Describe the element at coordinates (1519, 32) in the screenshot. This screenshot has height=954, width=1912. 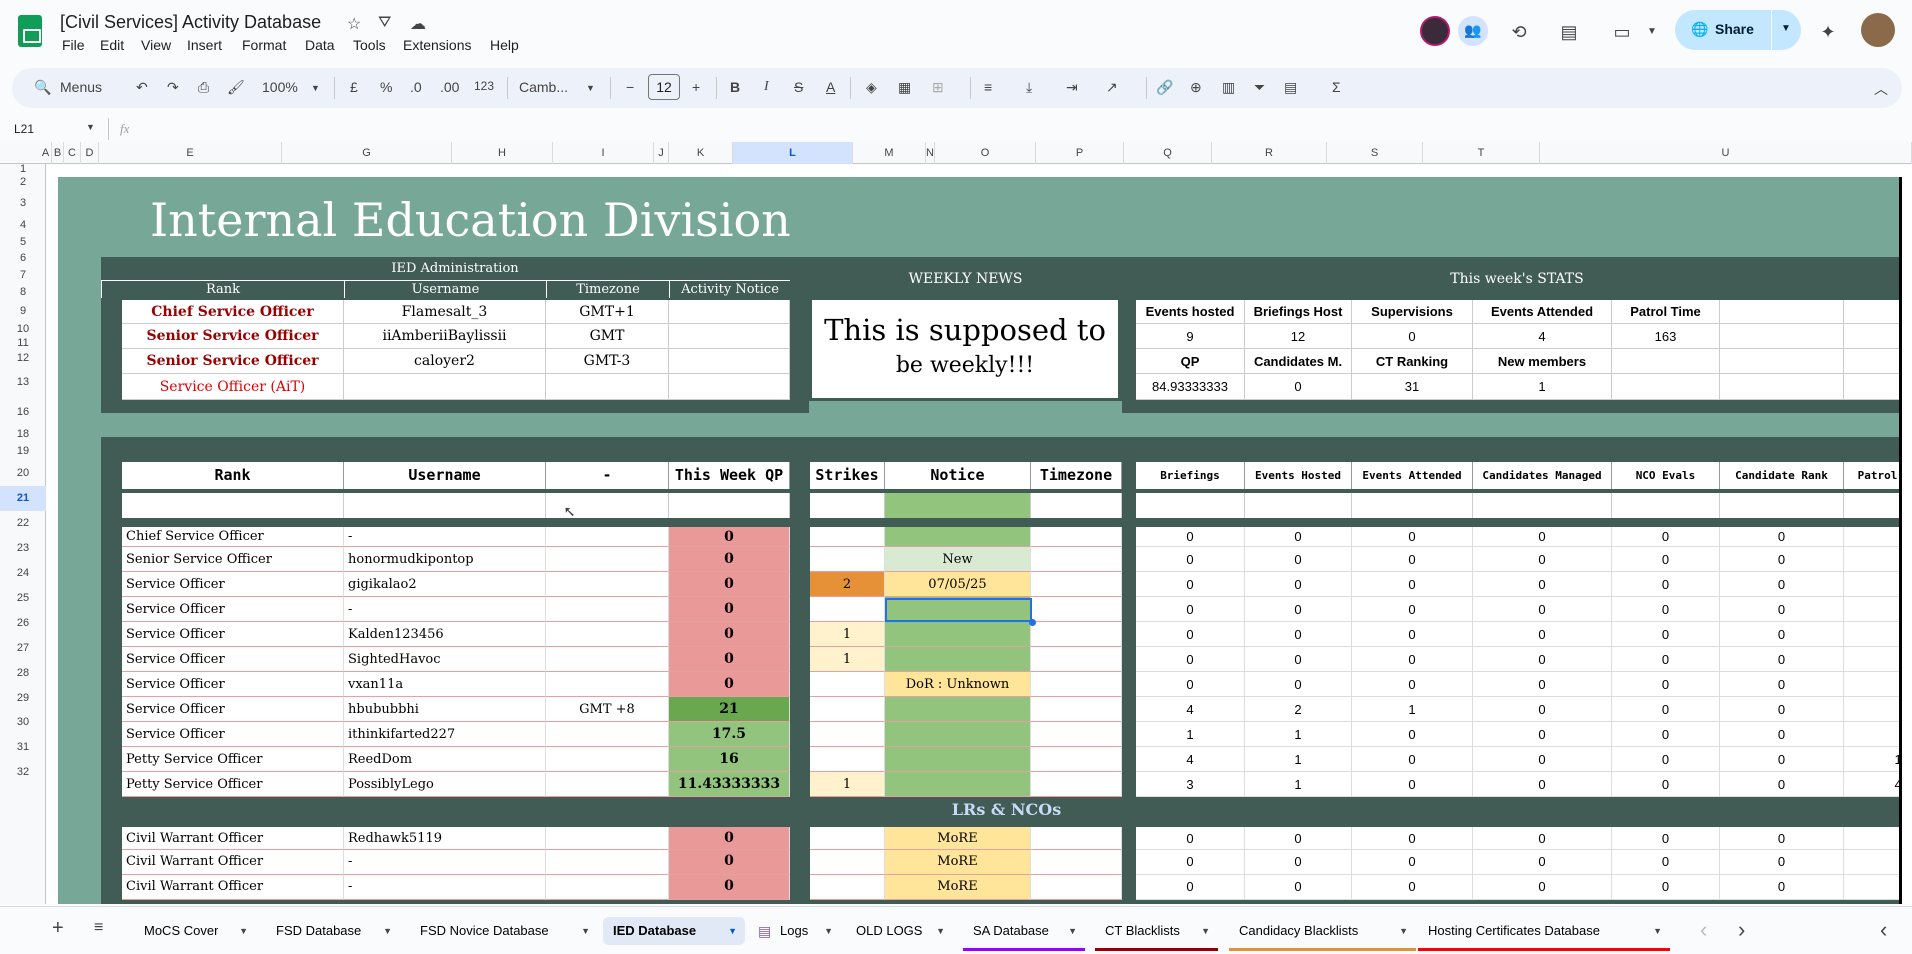
I see `history-icon: ⟲` at that location.